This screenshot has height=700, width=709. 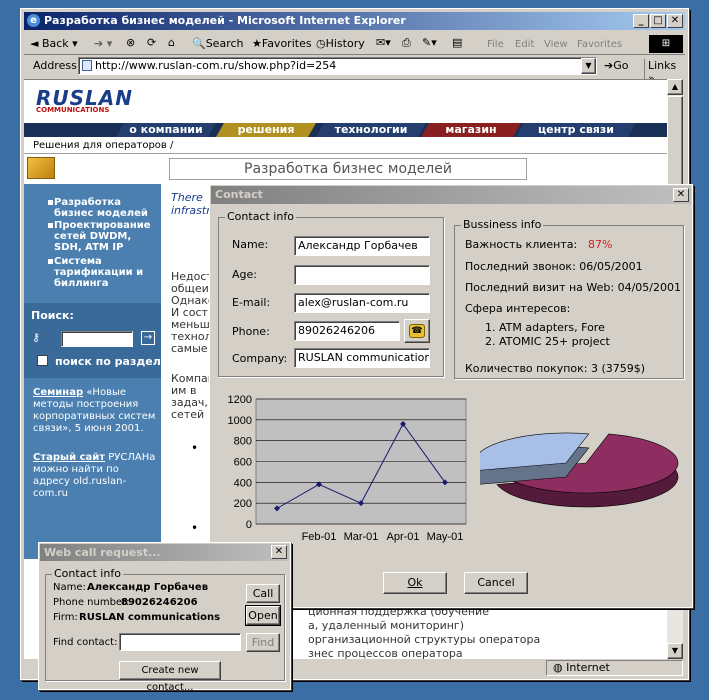 I want to click on address-dropdown: ▼, so click(x=588, y=66).